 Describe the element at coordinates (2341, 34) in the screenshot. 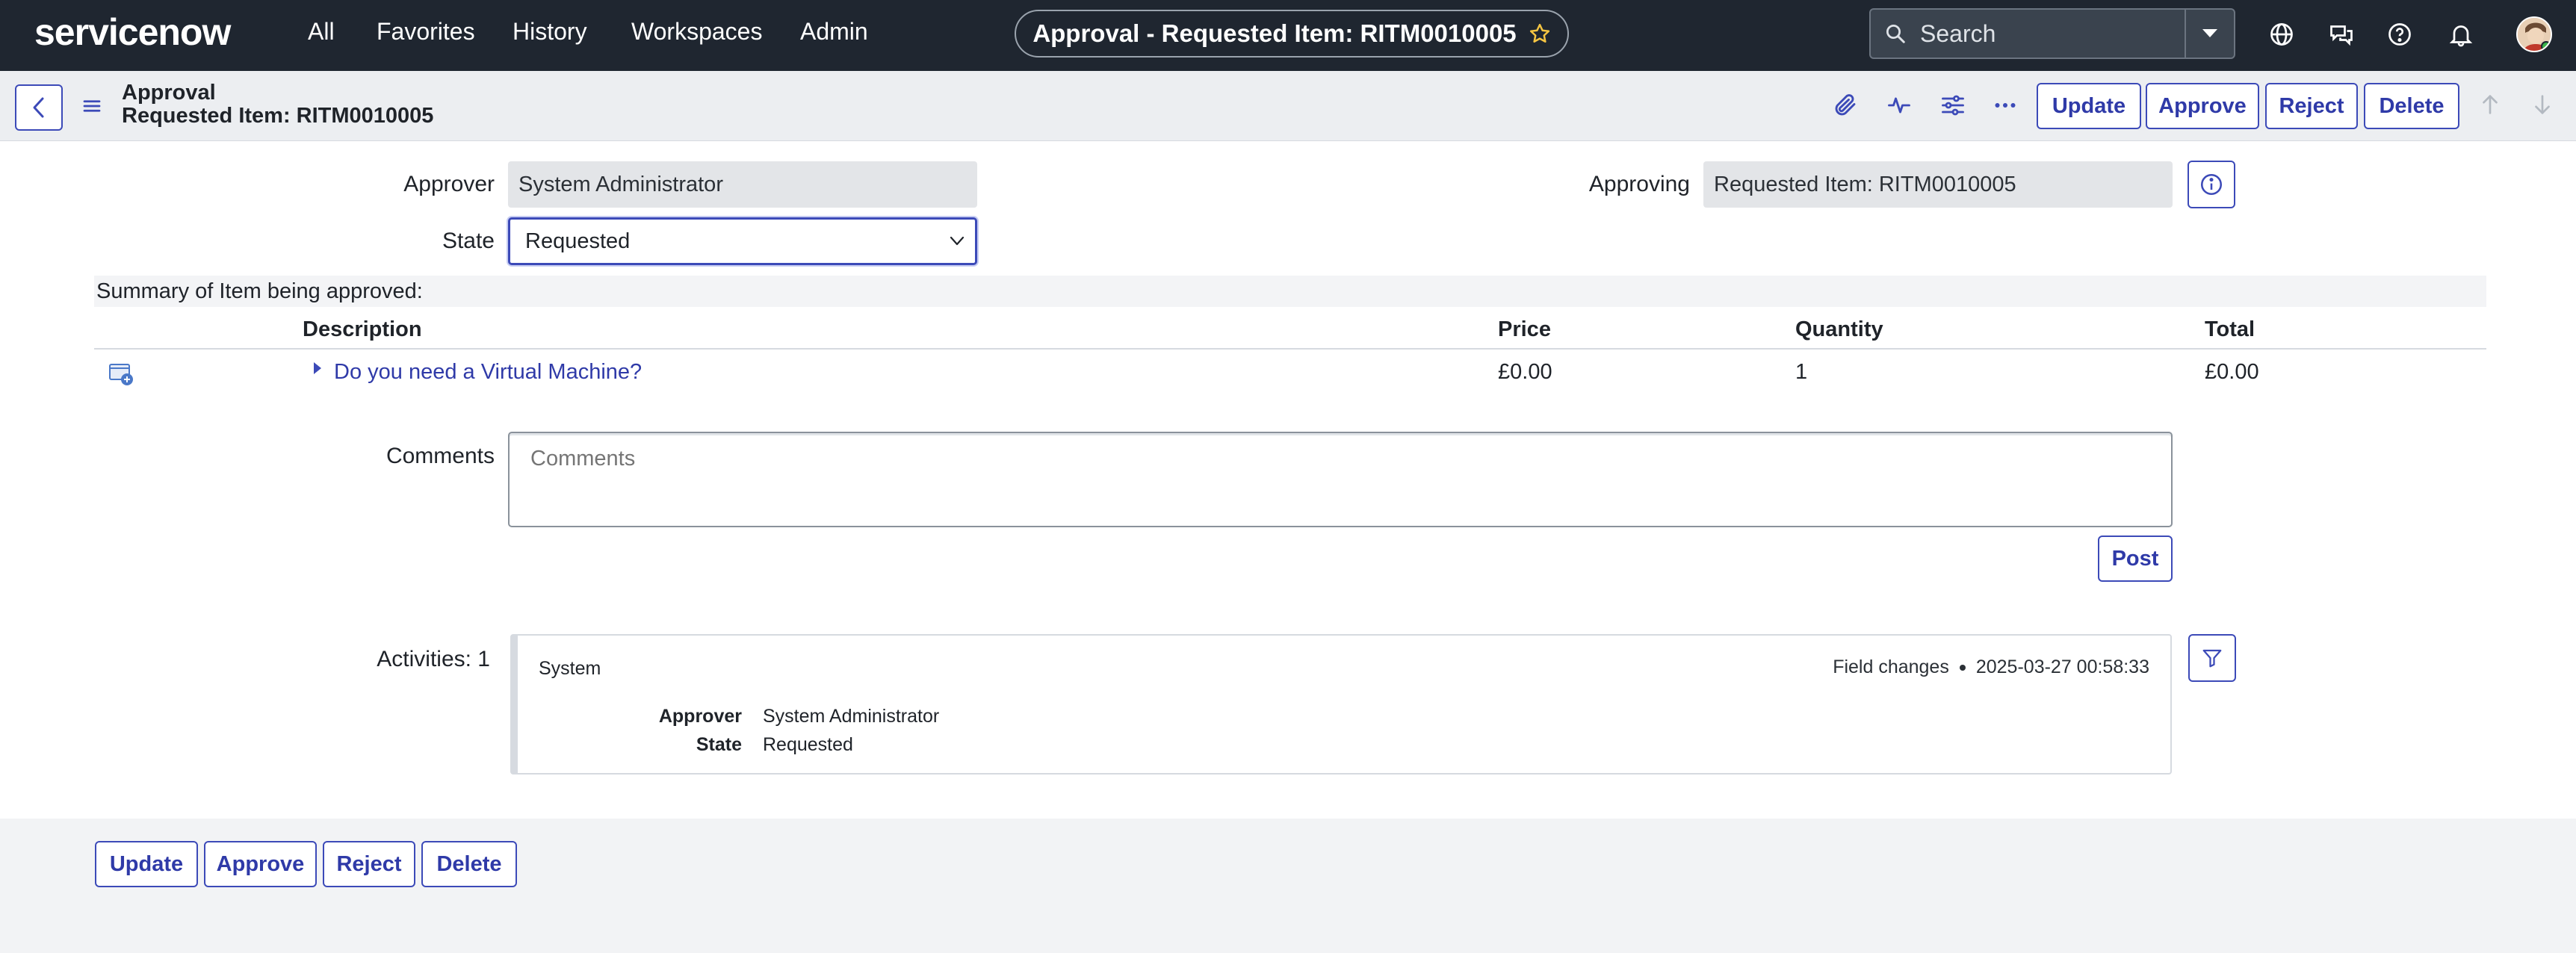

I see `chat-icon` at that location.